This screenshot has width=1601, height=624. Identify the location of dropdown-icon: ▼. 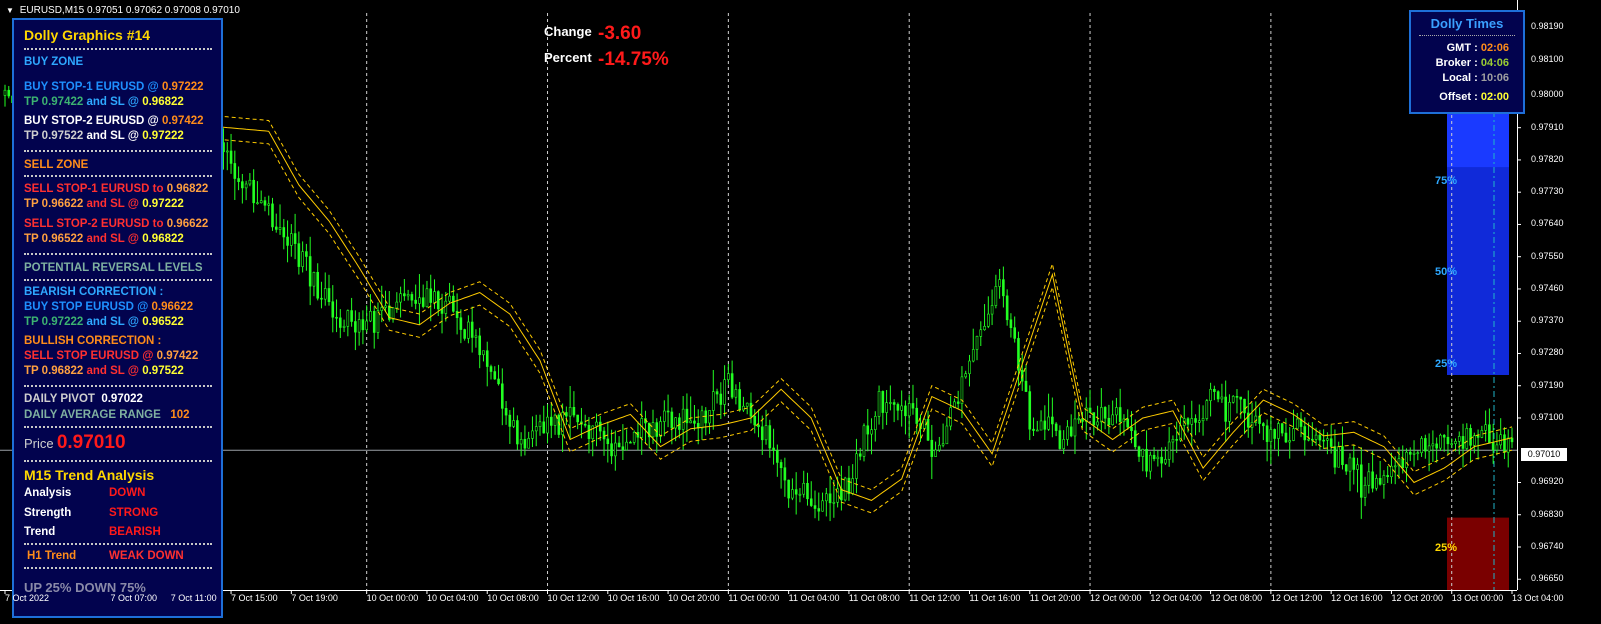
(10, 10).